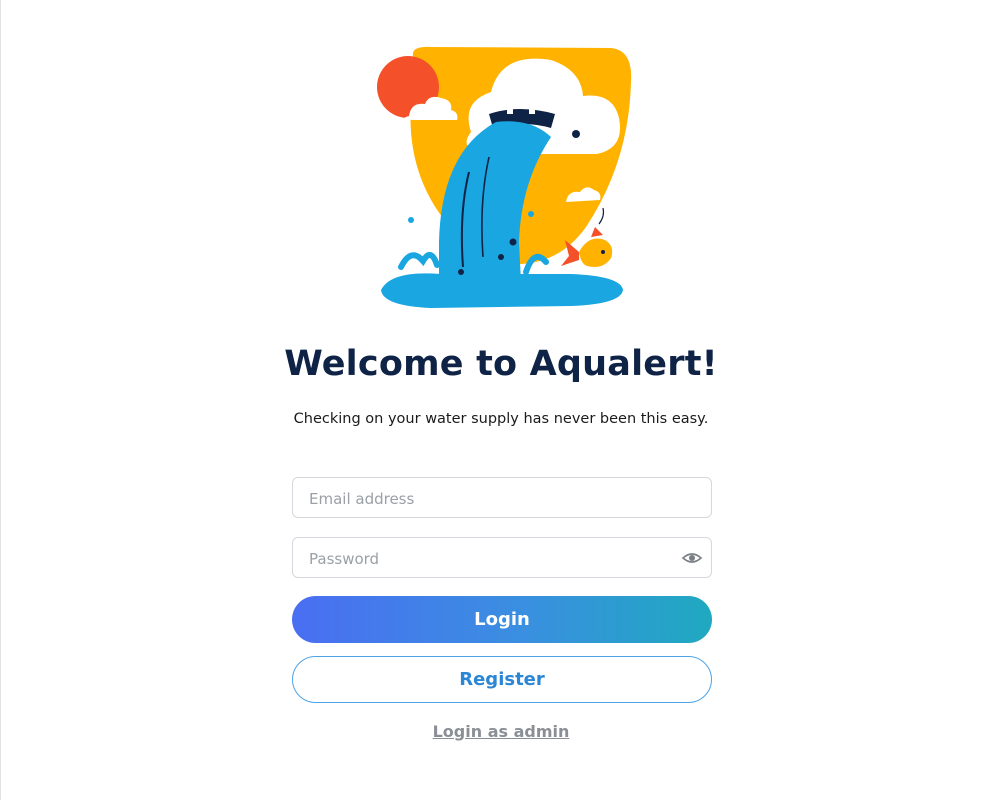 The width and height of the screenshot is (1000, 800). Describe the element at coordinates (692, 558) in the screenshot. I see `eye-icon` at that location.